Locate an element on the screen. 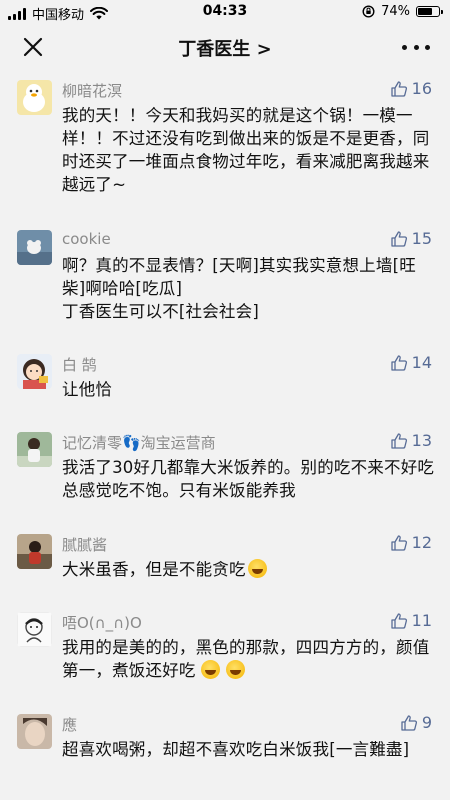  battery-fill is located at coordinates (425, 11).